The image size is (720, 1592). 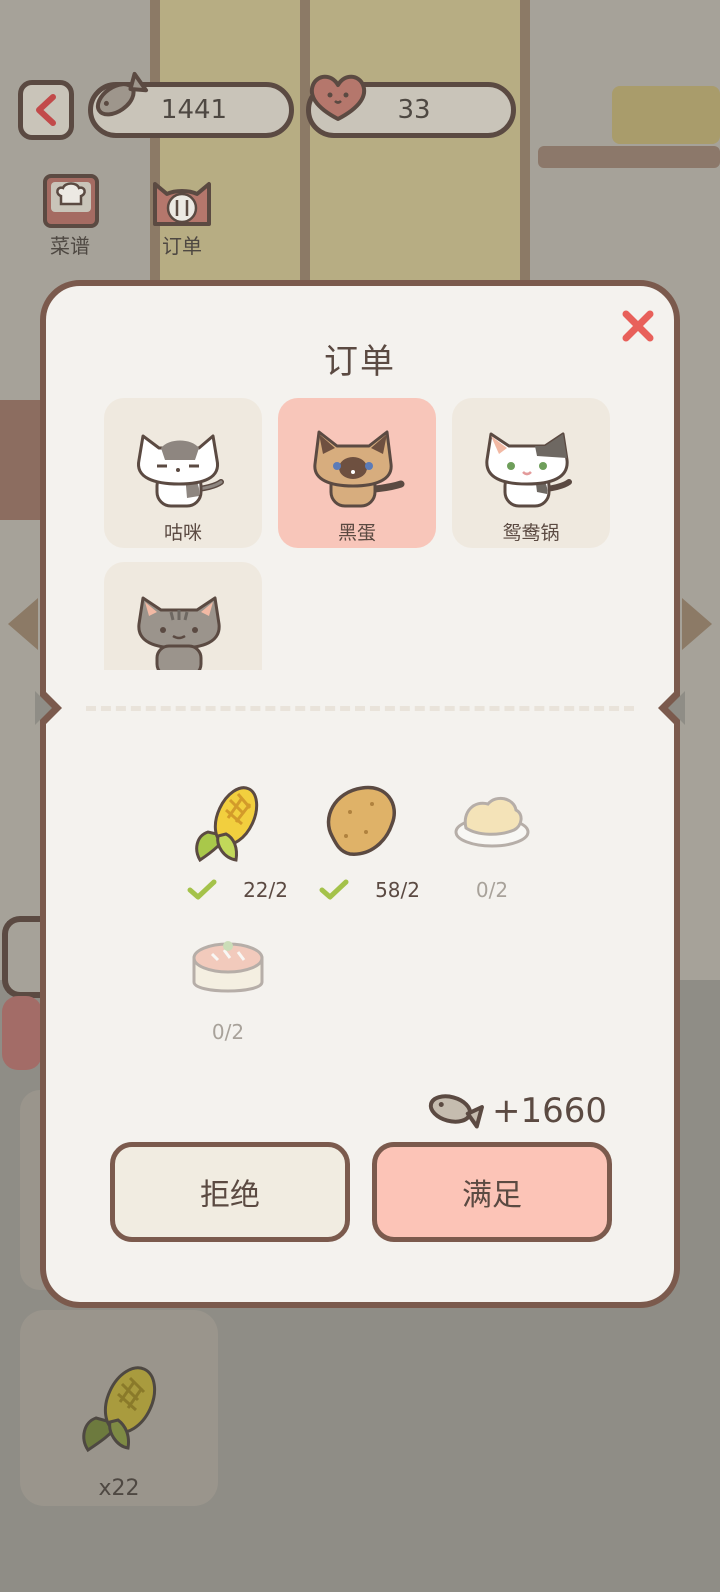 What do you see at coordinates (414, 110) in the screenshot?
I see `heart-count: 33` at bounding box center [414, 110].